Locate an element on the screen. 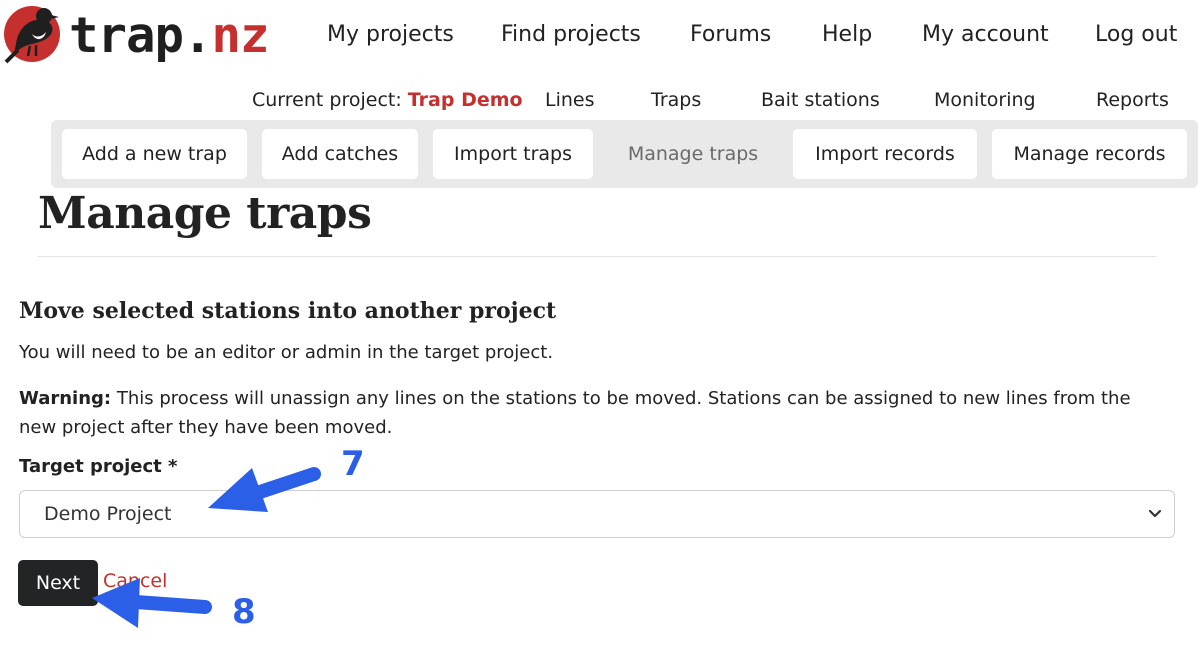 This screenshot has width=1200, height=645. nav-my-projects: My projects is located at coordinates (390, 34).